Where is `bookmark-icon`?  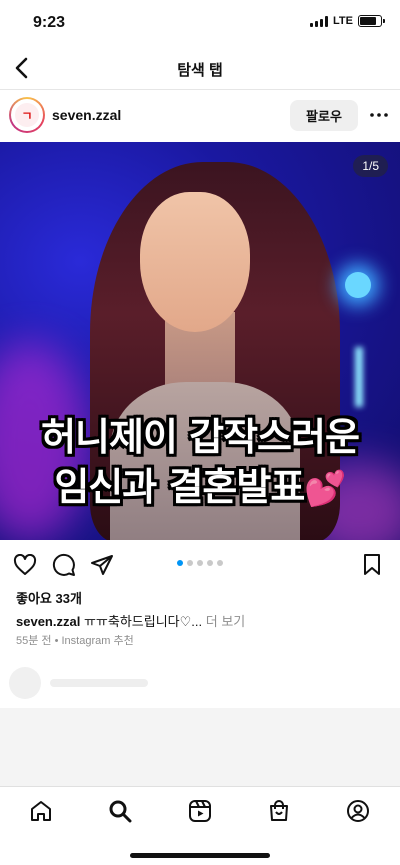
bookmark-icon is located at coordinates (372, 564).